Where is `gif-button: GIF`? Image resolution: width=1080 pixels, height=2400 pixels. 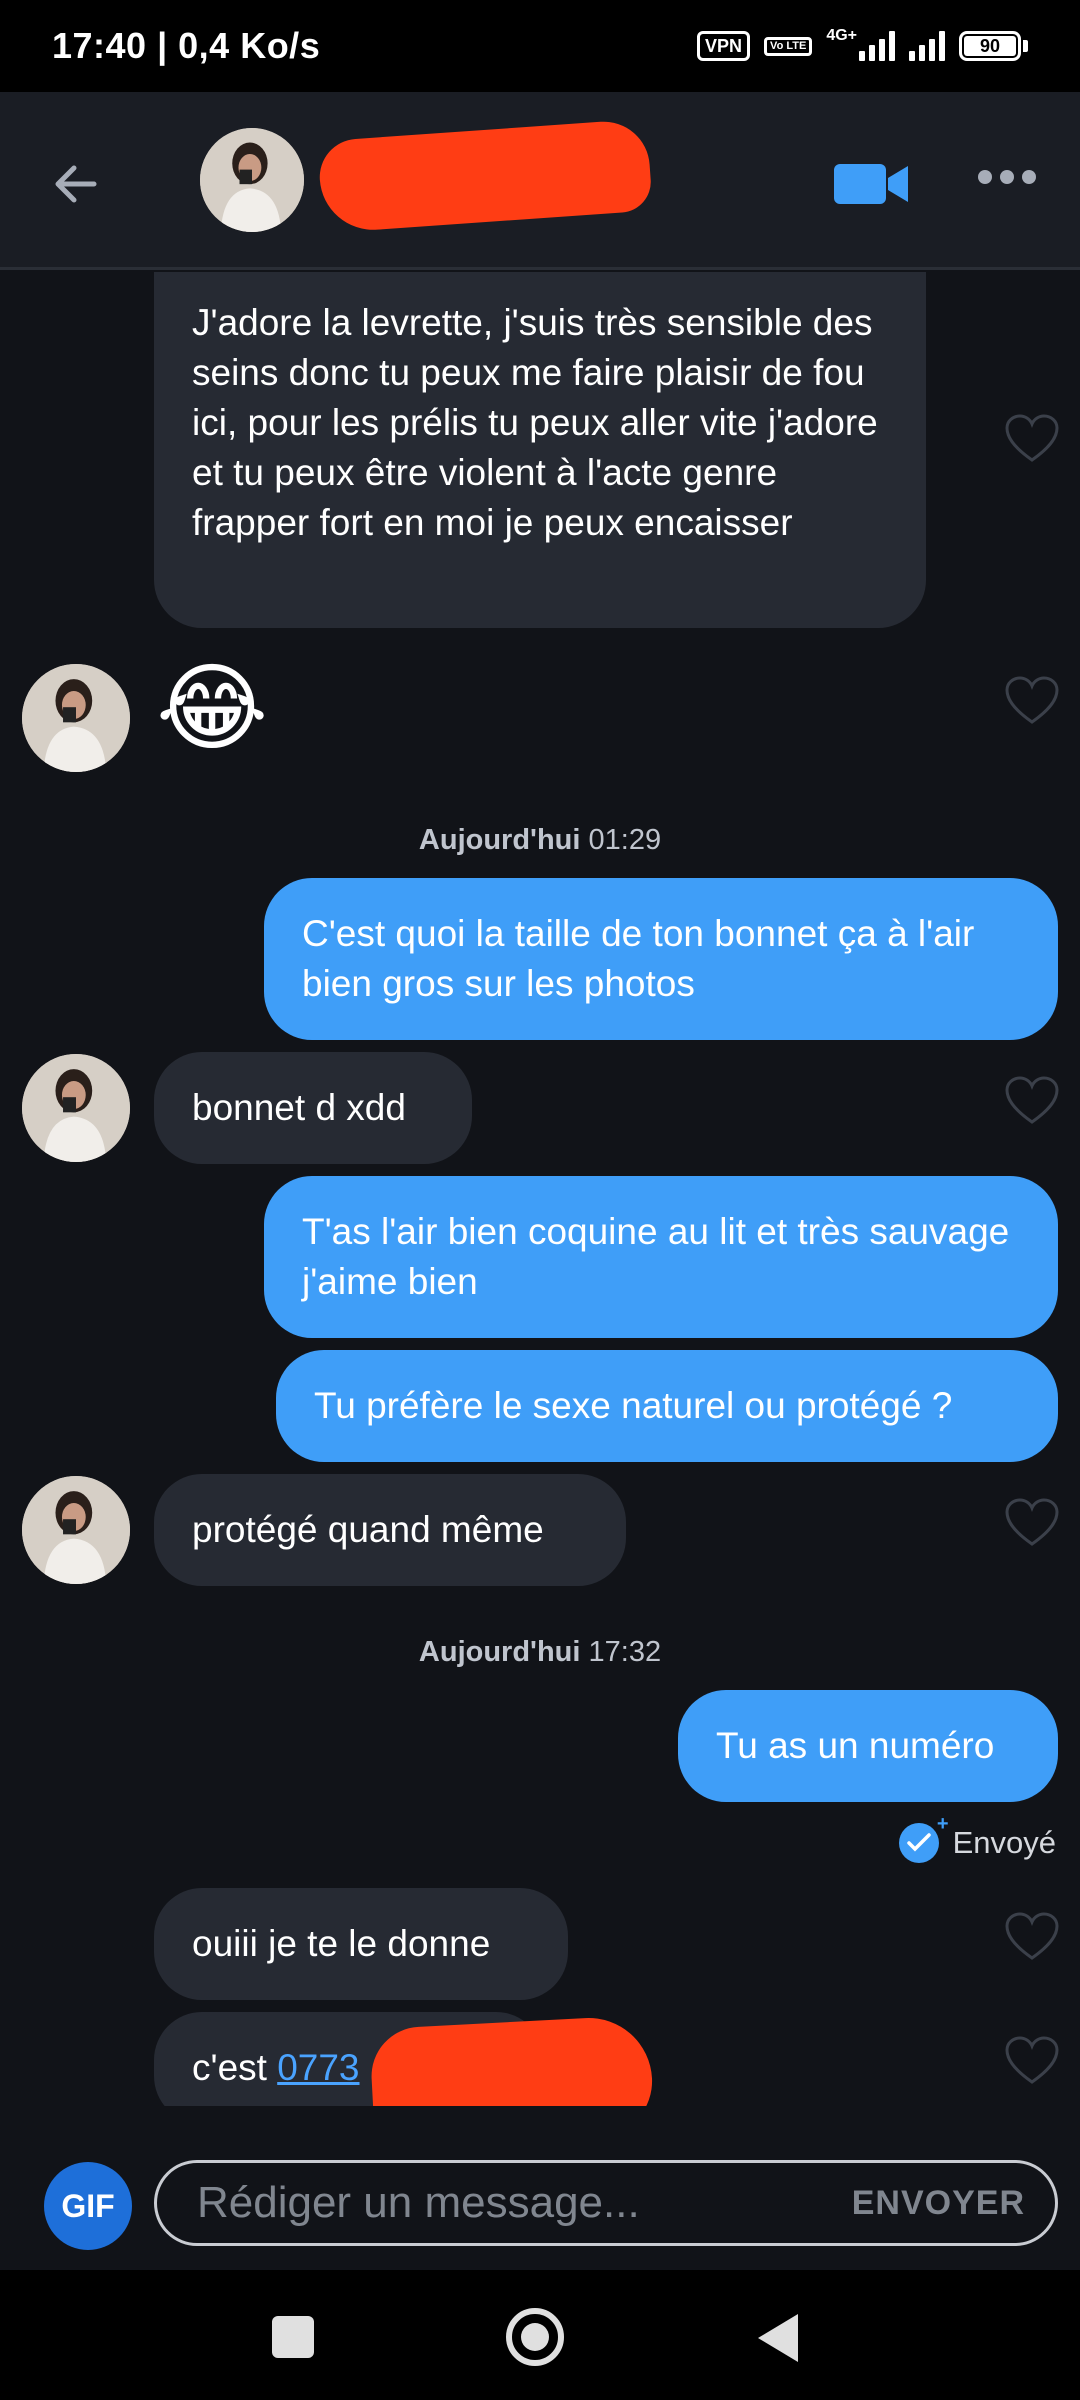
gif-button: GIF is located at coordinates (88, 2206).